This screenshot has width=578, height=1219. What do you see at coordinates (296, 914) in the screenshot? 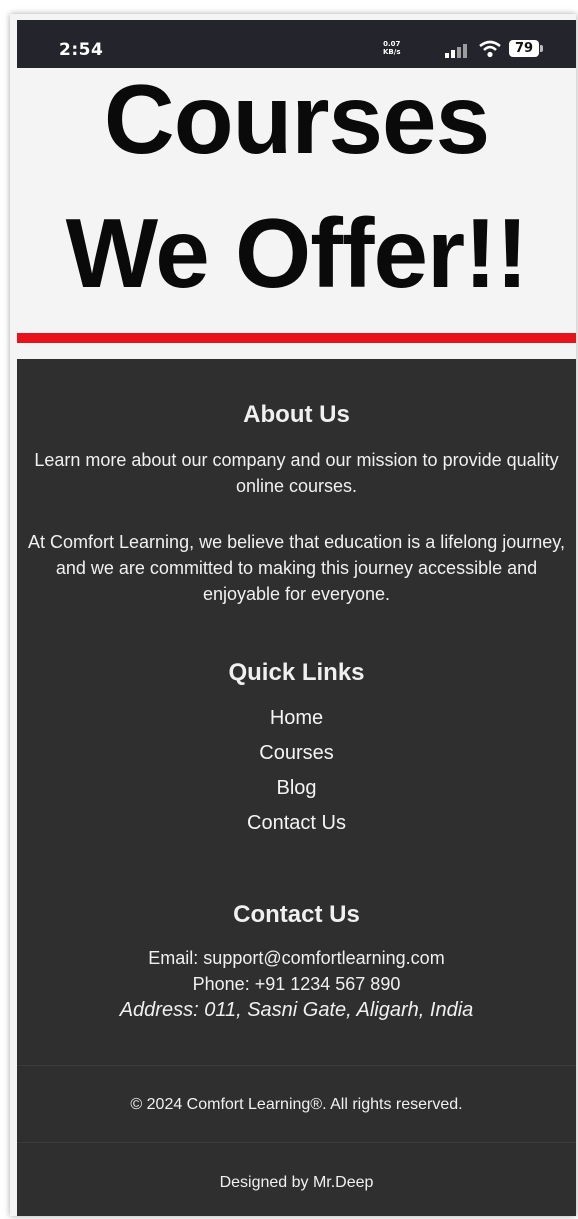
I see `contact-title: Contact Us` at bounding box center [296, 914].